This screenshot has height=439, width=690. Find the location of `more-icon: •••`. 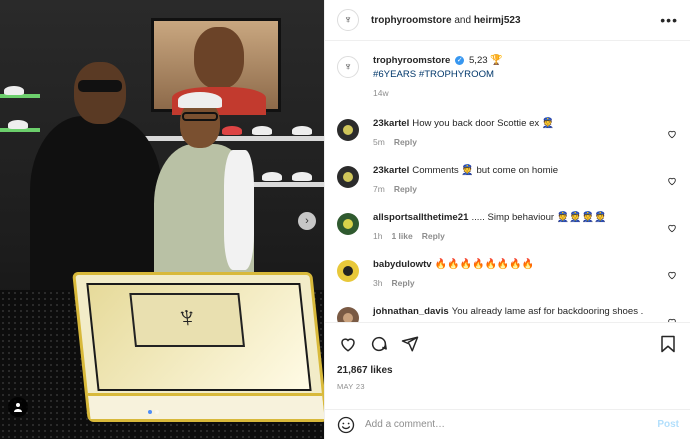

more-icon: ••• is located at coordinates (669, 20).